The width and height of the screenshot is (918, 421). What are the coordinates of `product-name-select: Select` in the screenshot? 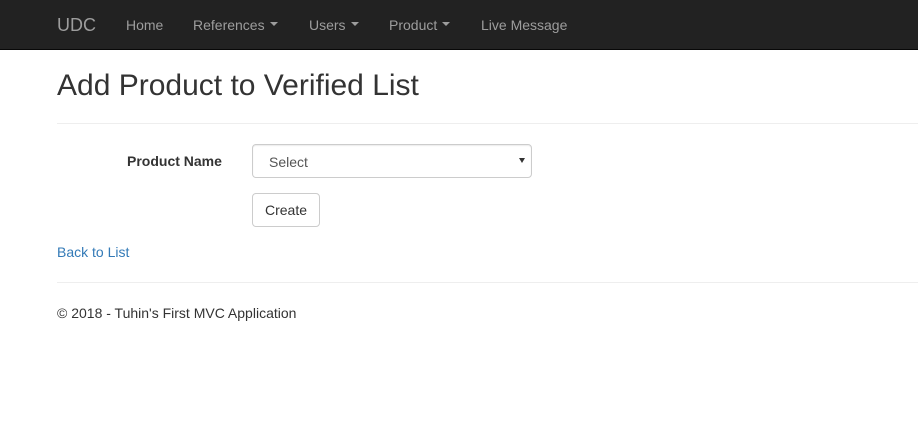 It's located at (392, 161).